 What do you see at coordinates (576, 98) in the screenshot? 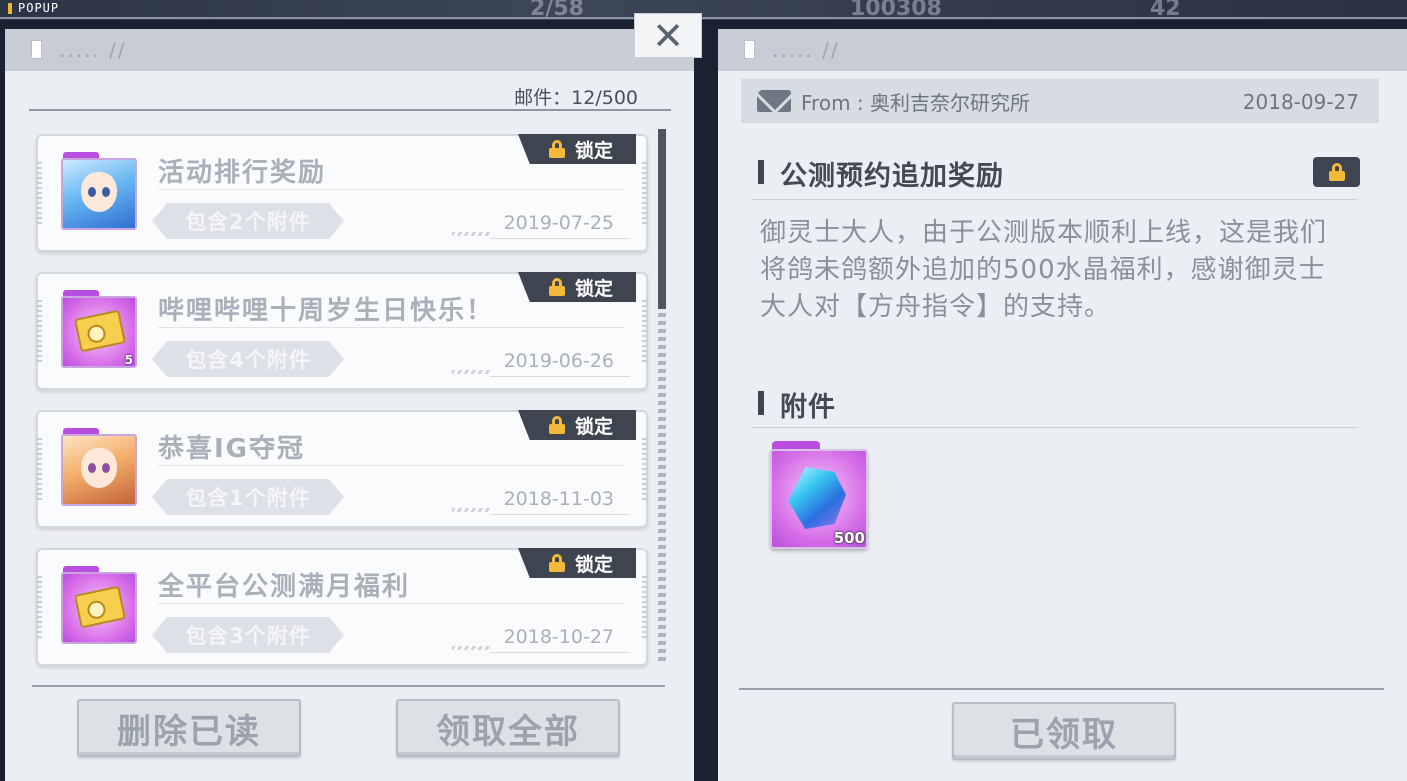
I see `mail-count: 邮件：12/500` at bounding box center [576, 98].